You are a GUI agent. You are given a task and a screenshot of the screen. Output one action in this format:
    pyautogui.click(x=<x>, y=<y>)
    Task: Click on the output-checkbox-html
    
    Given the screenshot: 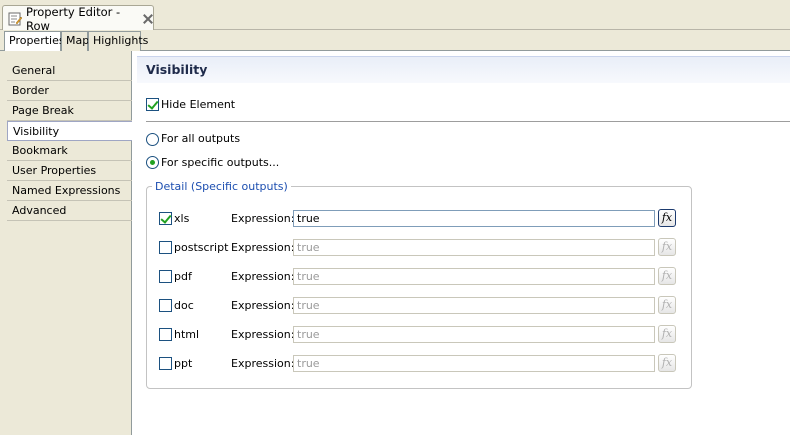 What is the action you would take?
    pyautogui.click(x=165, y=334)
    